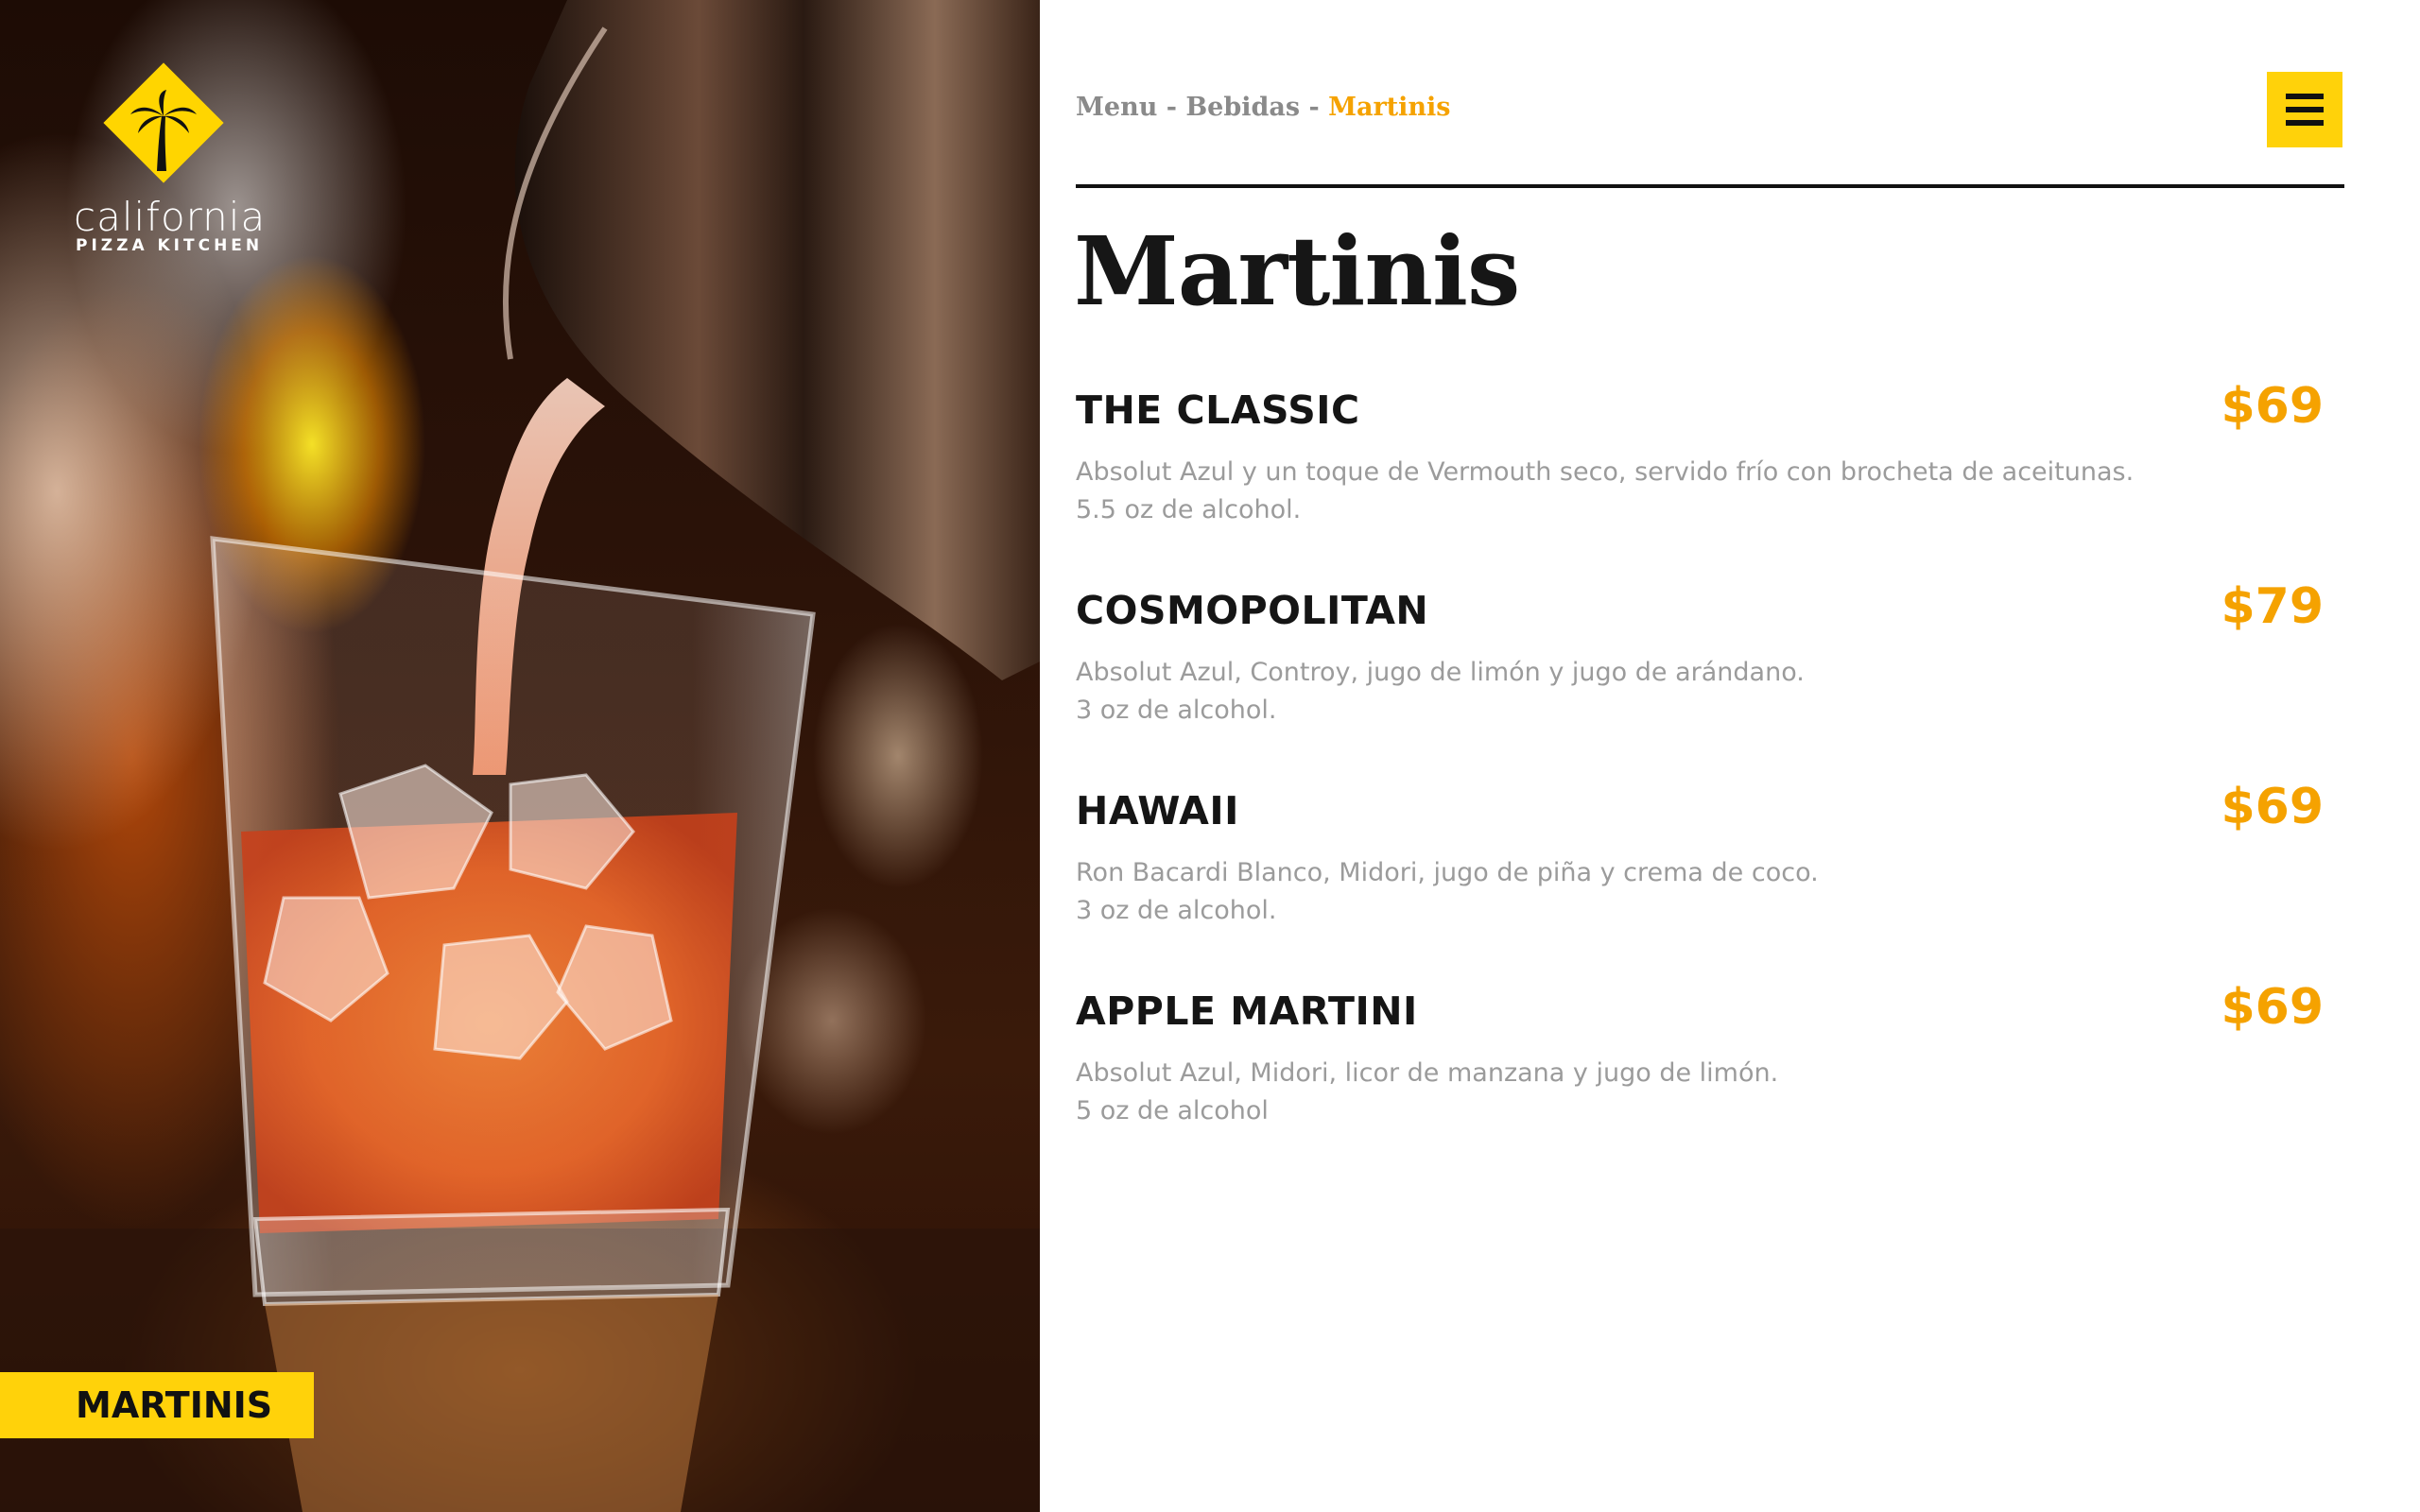 The width and height of the screenshot is (2420, 1512). I want to click on hamburger-menu-icon, so click(2305, 110).